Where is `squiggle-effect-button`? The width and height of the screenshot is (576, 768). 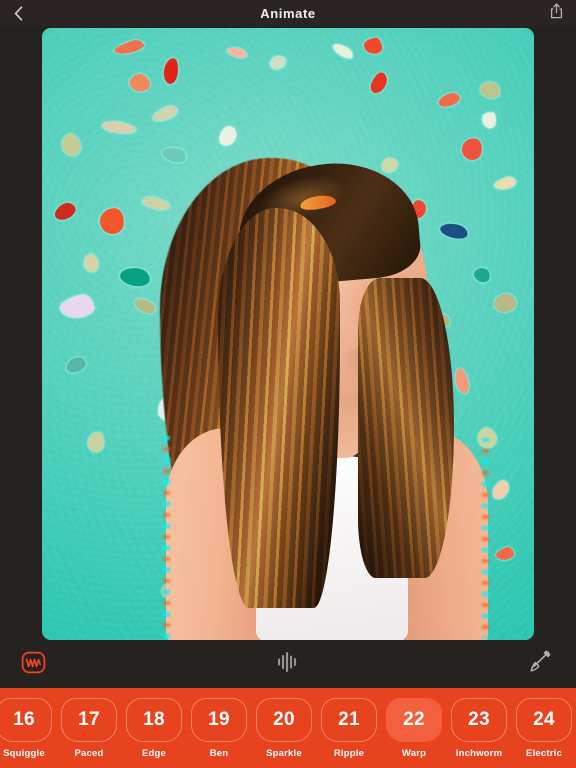
squiggle-effect-button is located at coordinates (33, 664).